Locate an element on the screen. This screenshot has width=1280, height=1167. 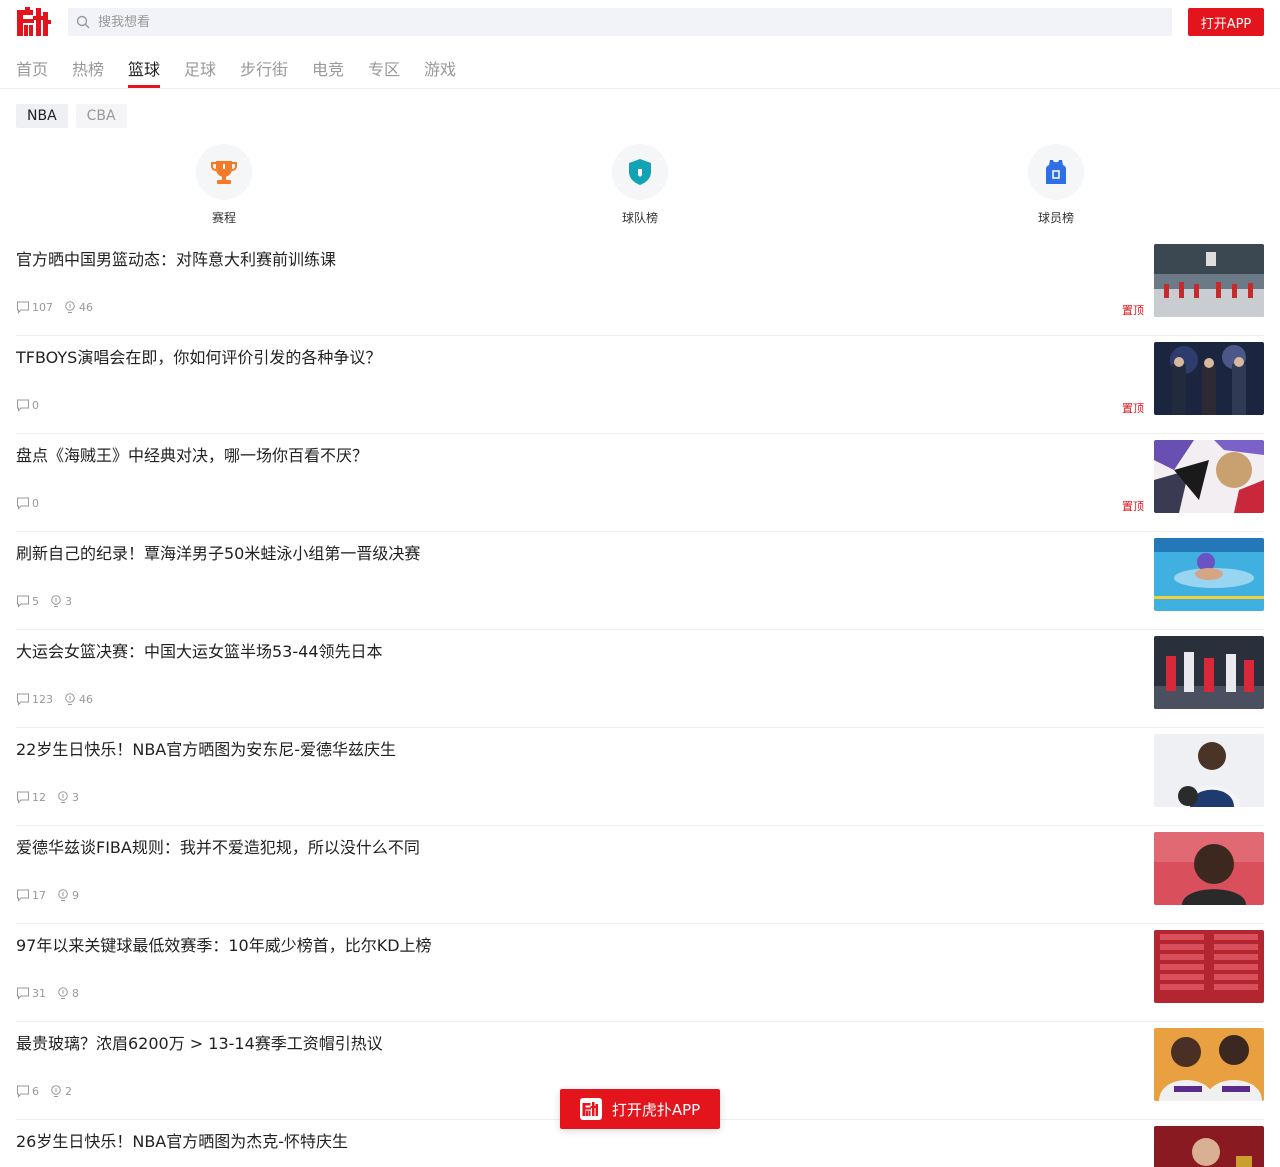
comment-count: 31 is located at coordinates (39, 993).